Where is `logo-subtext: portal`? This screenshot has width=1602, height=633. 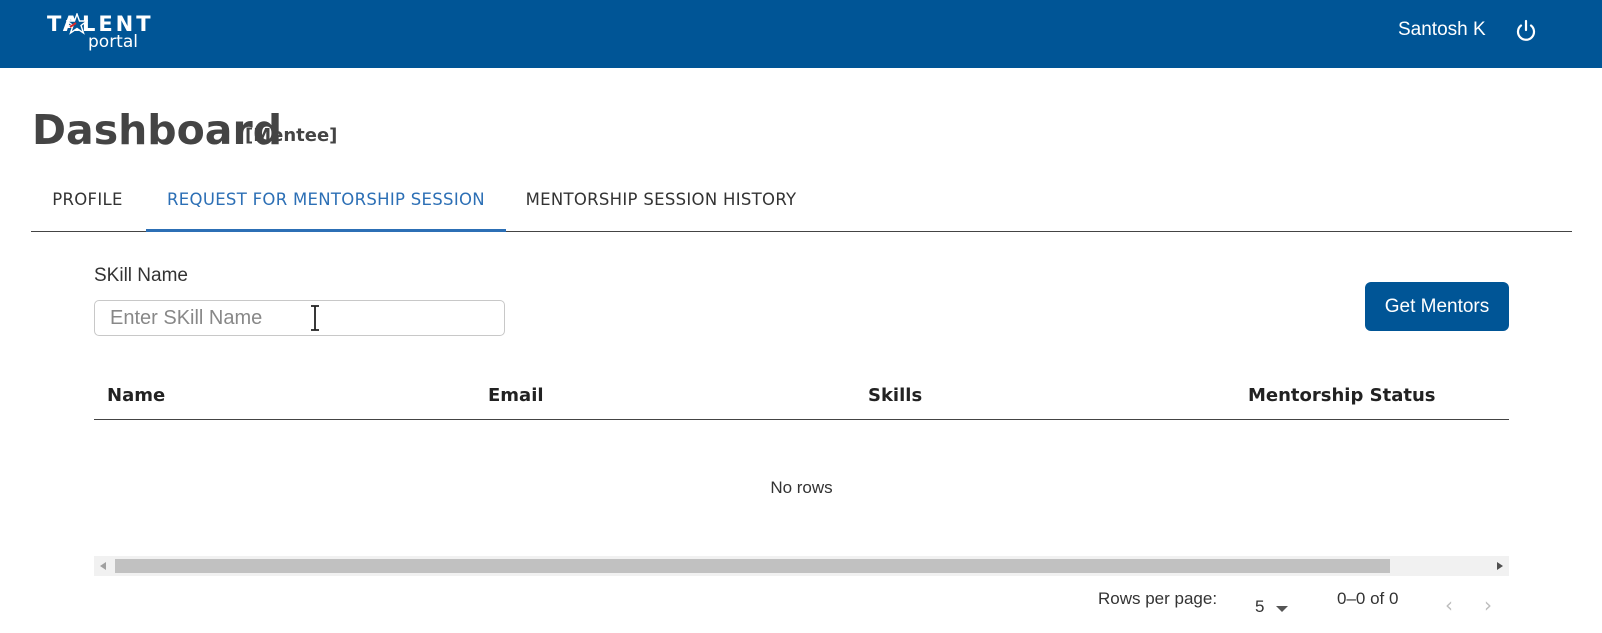
logo-subtext: portal is located at coordinates (113, 42).